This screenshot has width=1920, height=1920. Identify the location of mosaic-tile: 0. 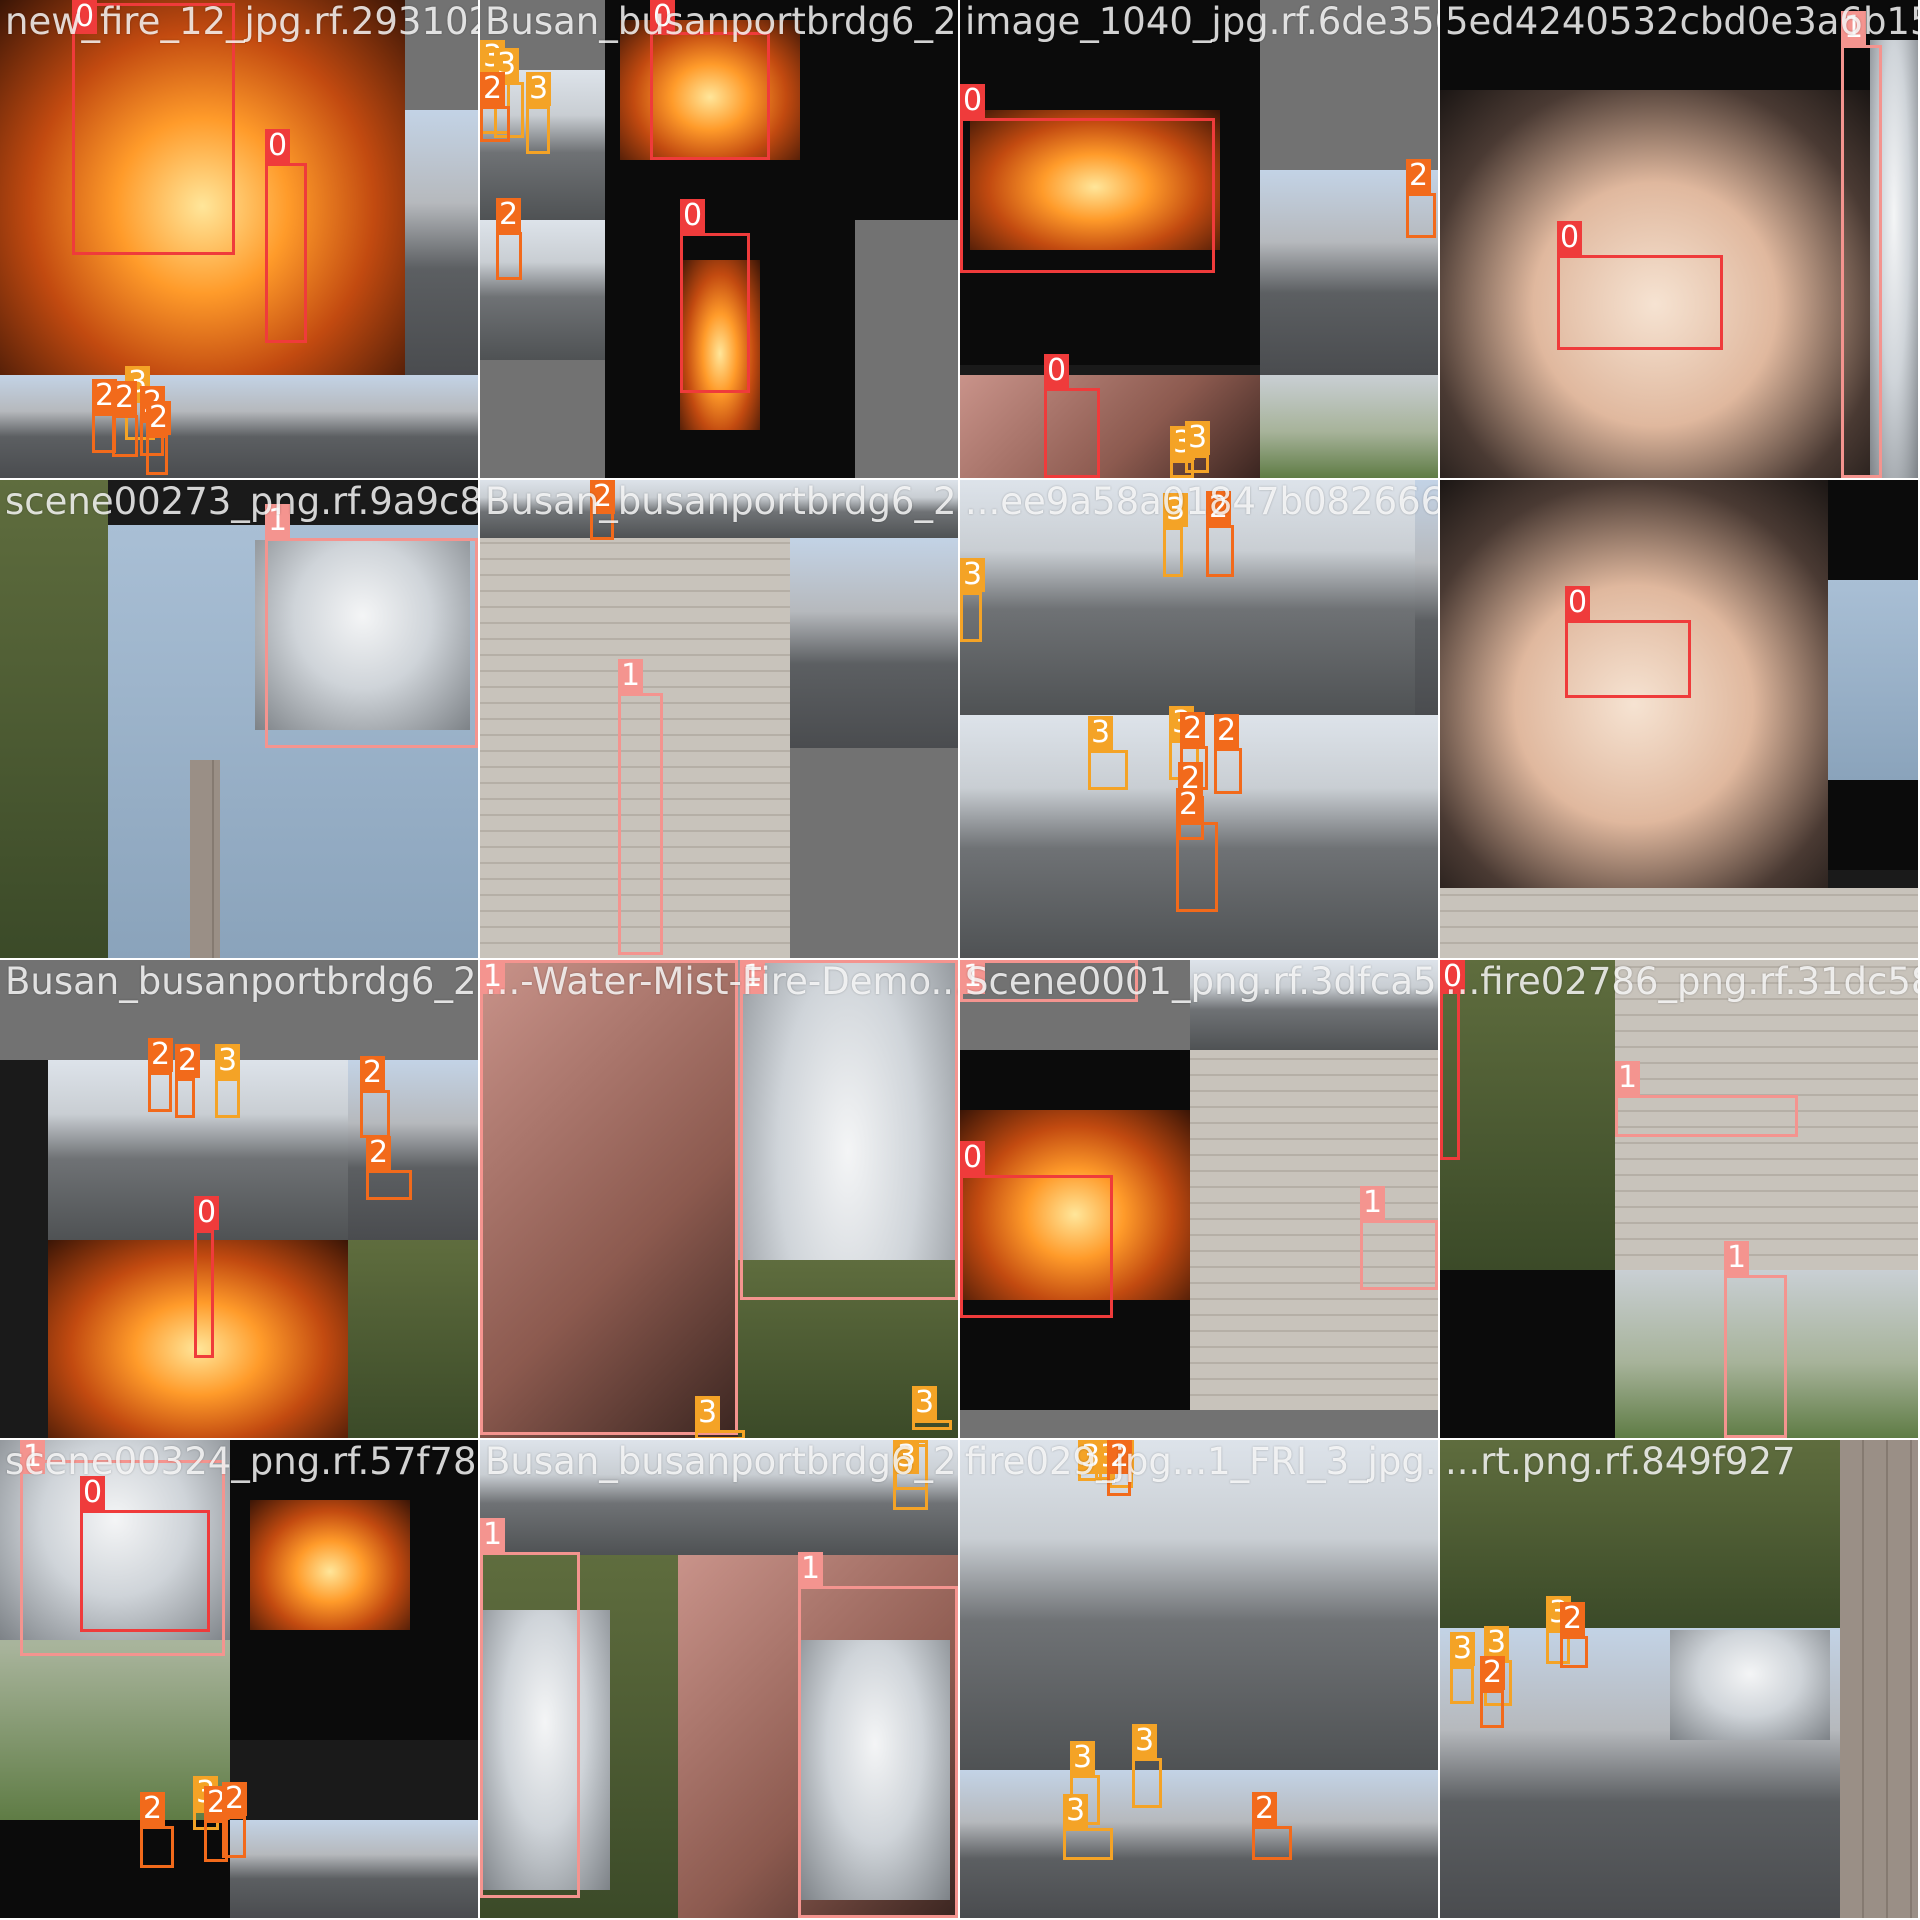
(1679, 719).